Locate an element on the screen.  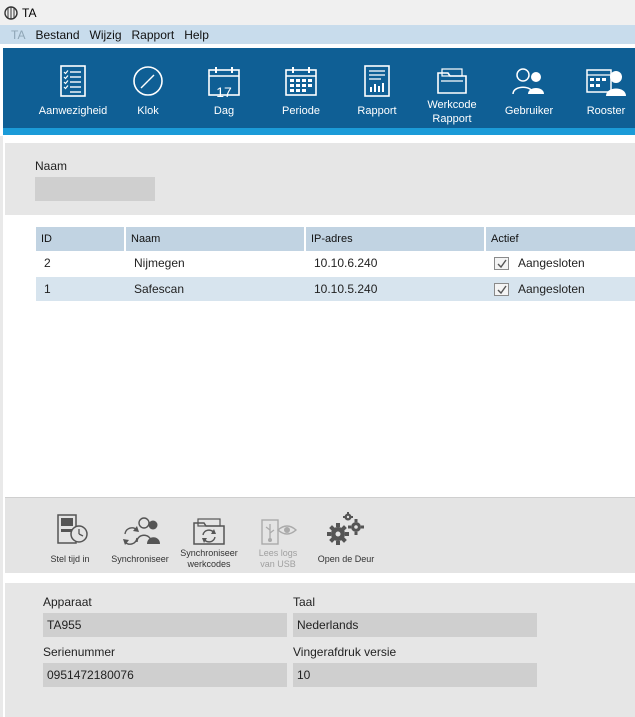
set-time-button: Stel tijd in is located at coordinates (70, 537).